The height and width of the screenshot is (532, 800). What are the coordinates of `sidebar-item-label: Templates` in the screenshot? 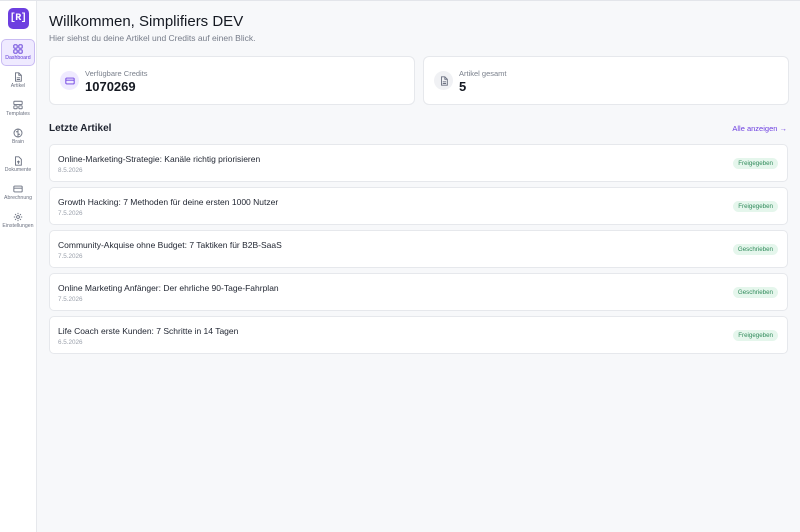 It's located at (18, 113).